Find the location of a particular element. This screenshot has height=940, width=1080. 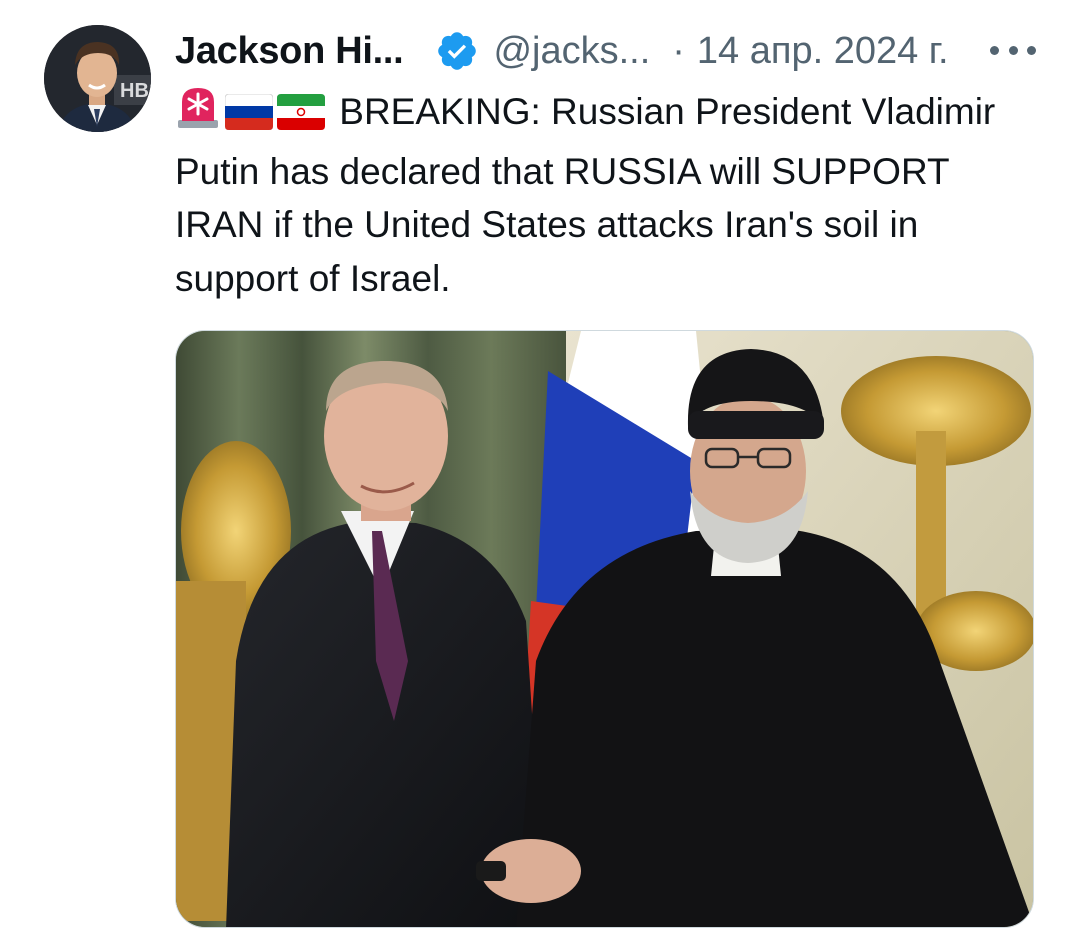

svg-text: HB is located at coordinates (134, 91).